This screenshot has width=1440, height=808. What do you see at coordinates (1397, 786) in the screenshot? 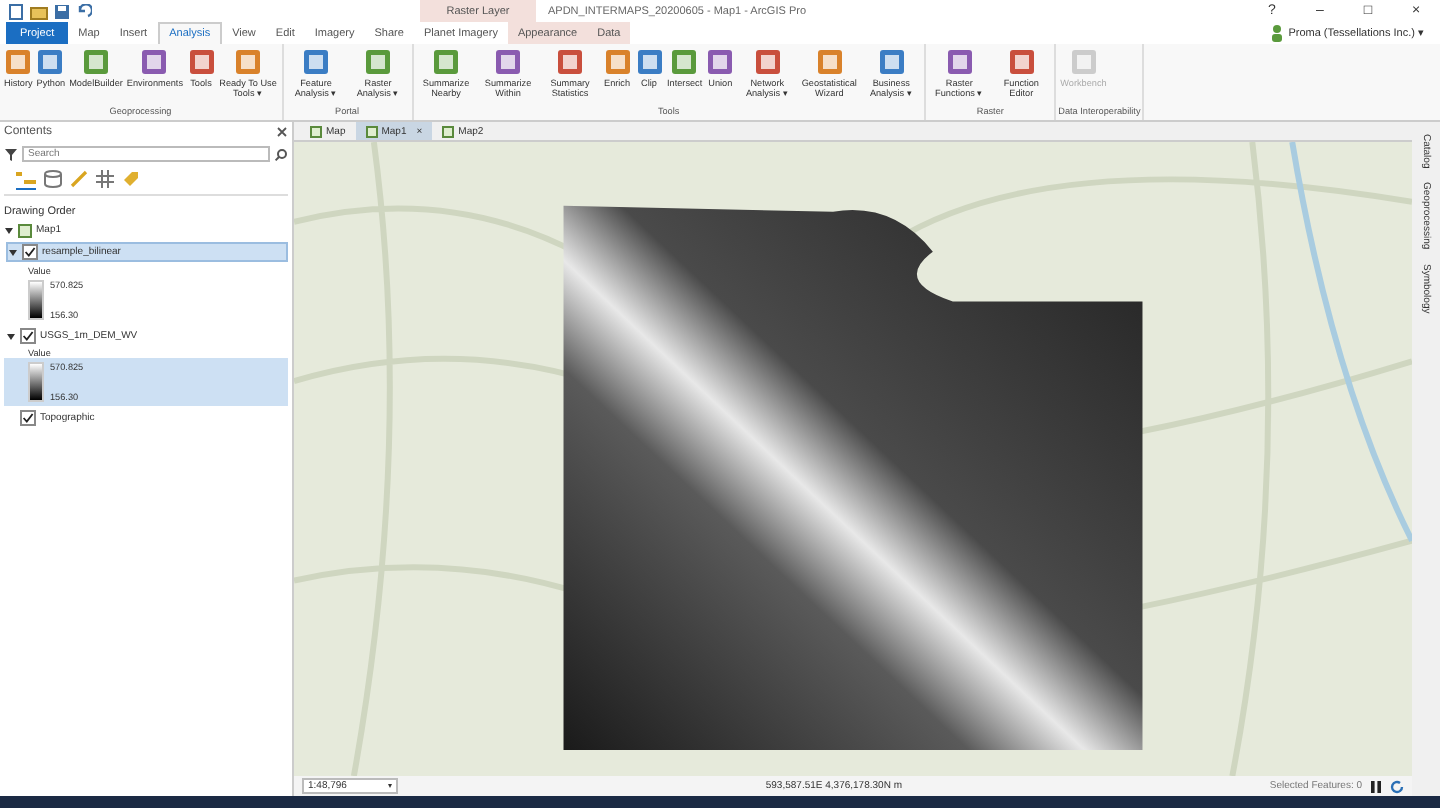
I see `refresh-icon` at bounding box center [1397, 786].